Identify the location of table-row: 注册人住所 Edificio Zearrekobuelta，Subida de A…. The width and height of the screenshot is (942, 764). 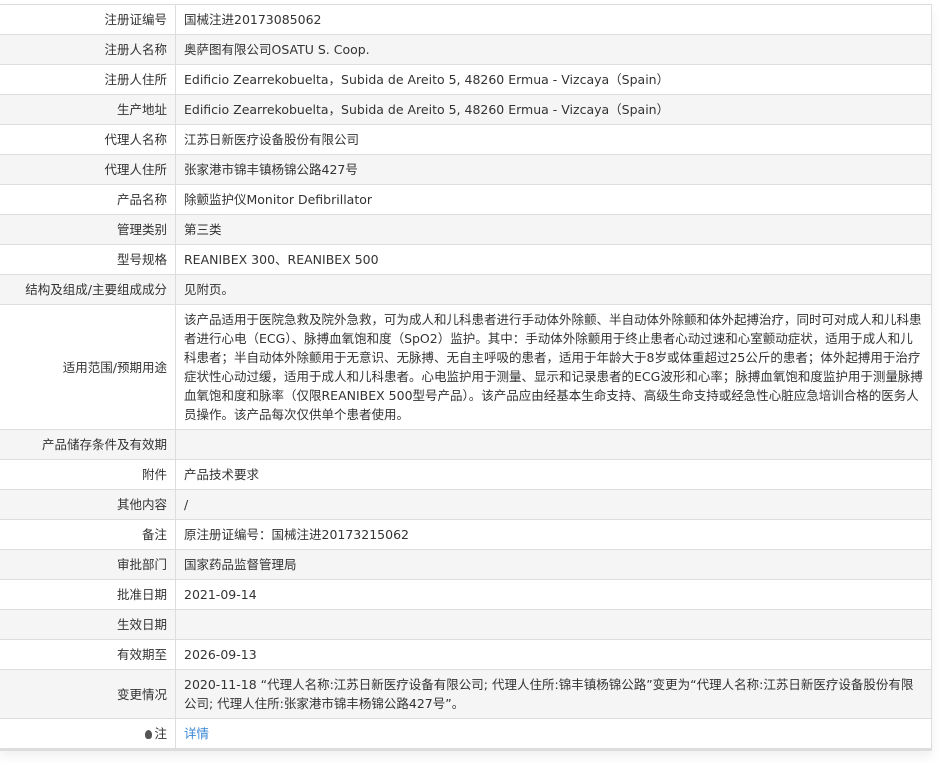
(466, 79).